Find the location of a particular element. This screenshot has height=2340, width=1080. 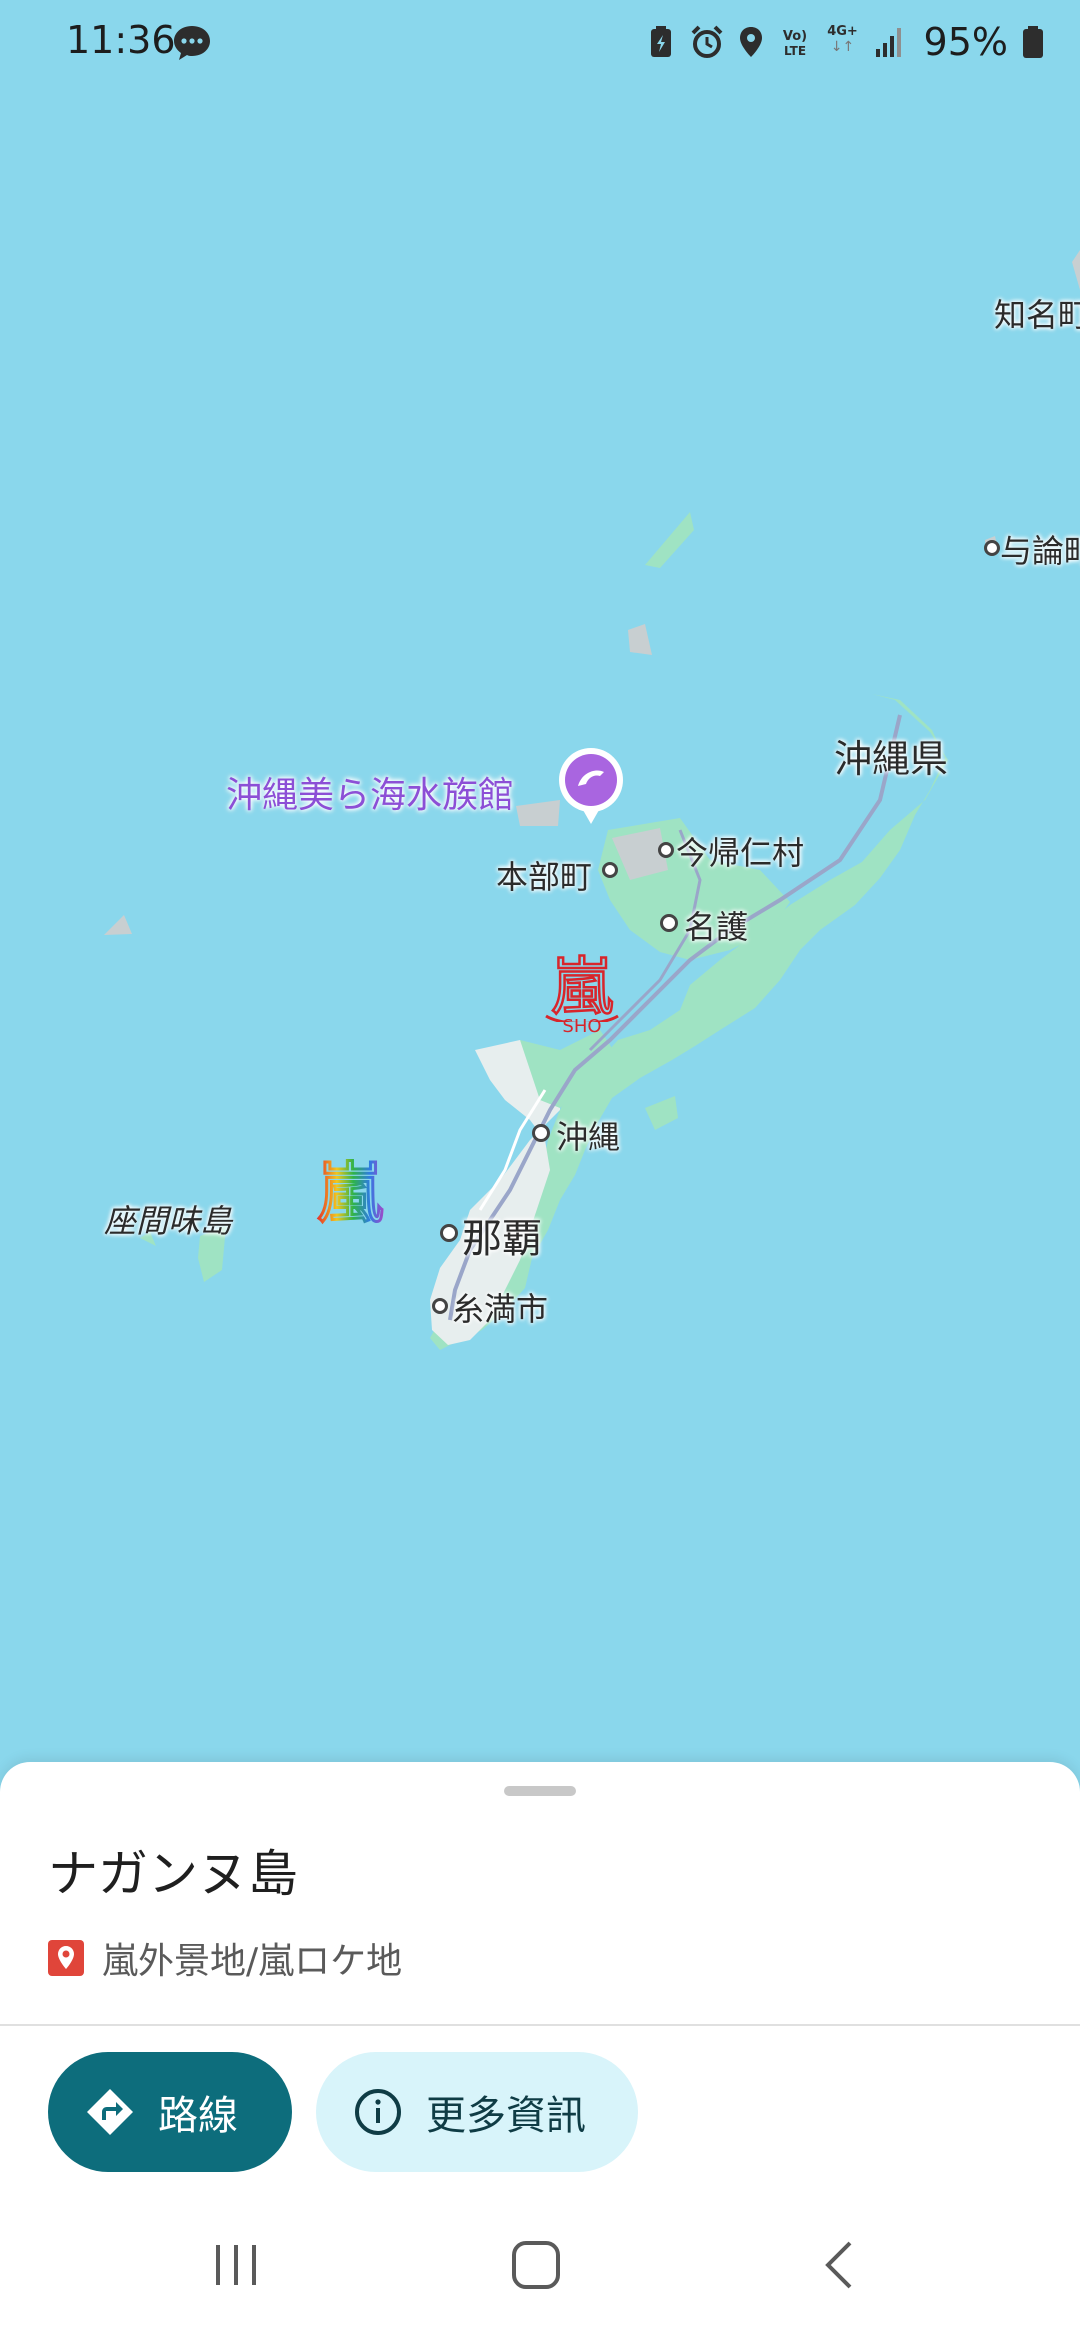

system-navigation-bar is located at coordinates (540, 2265).